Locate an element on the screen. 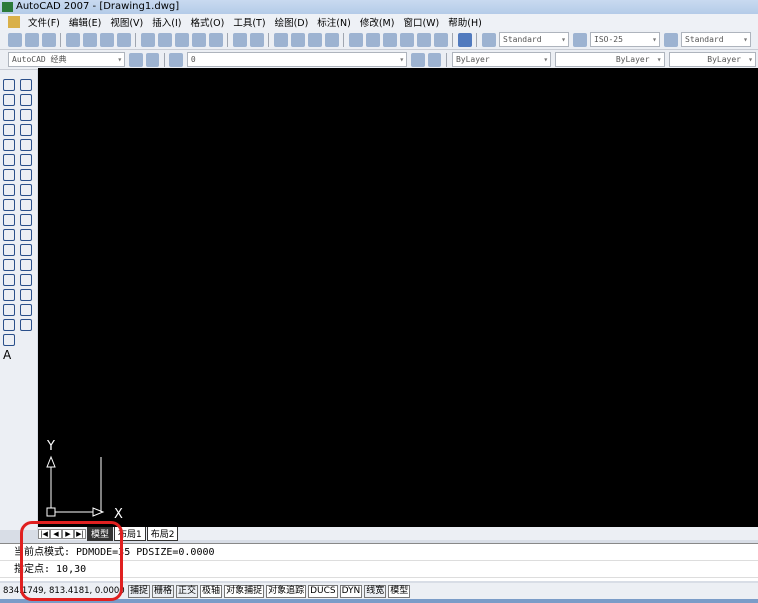  dim-style-select: ISO-25 is located at coordinates (625, 39).